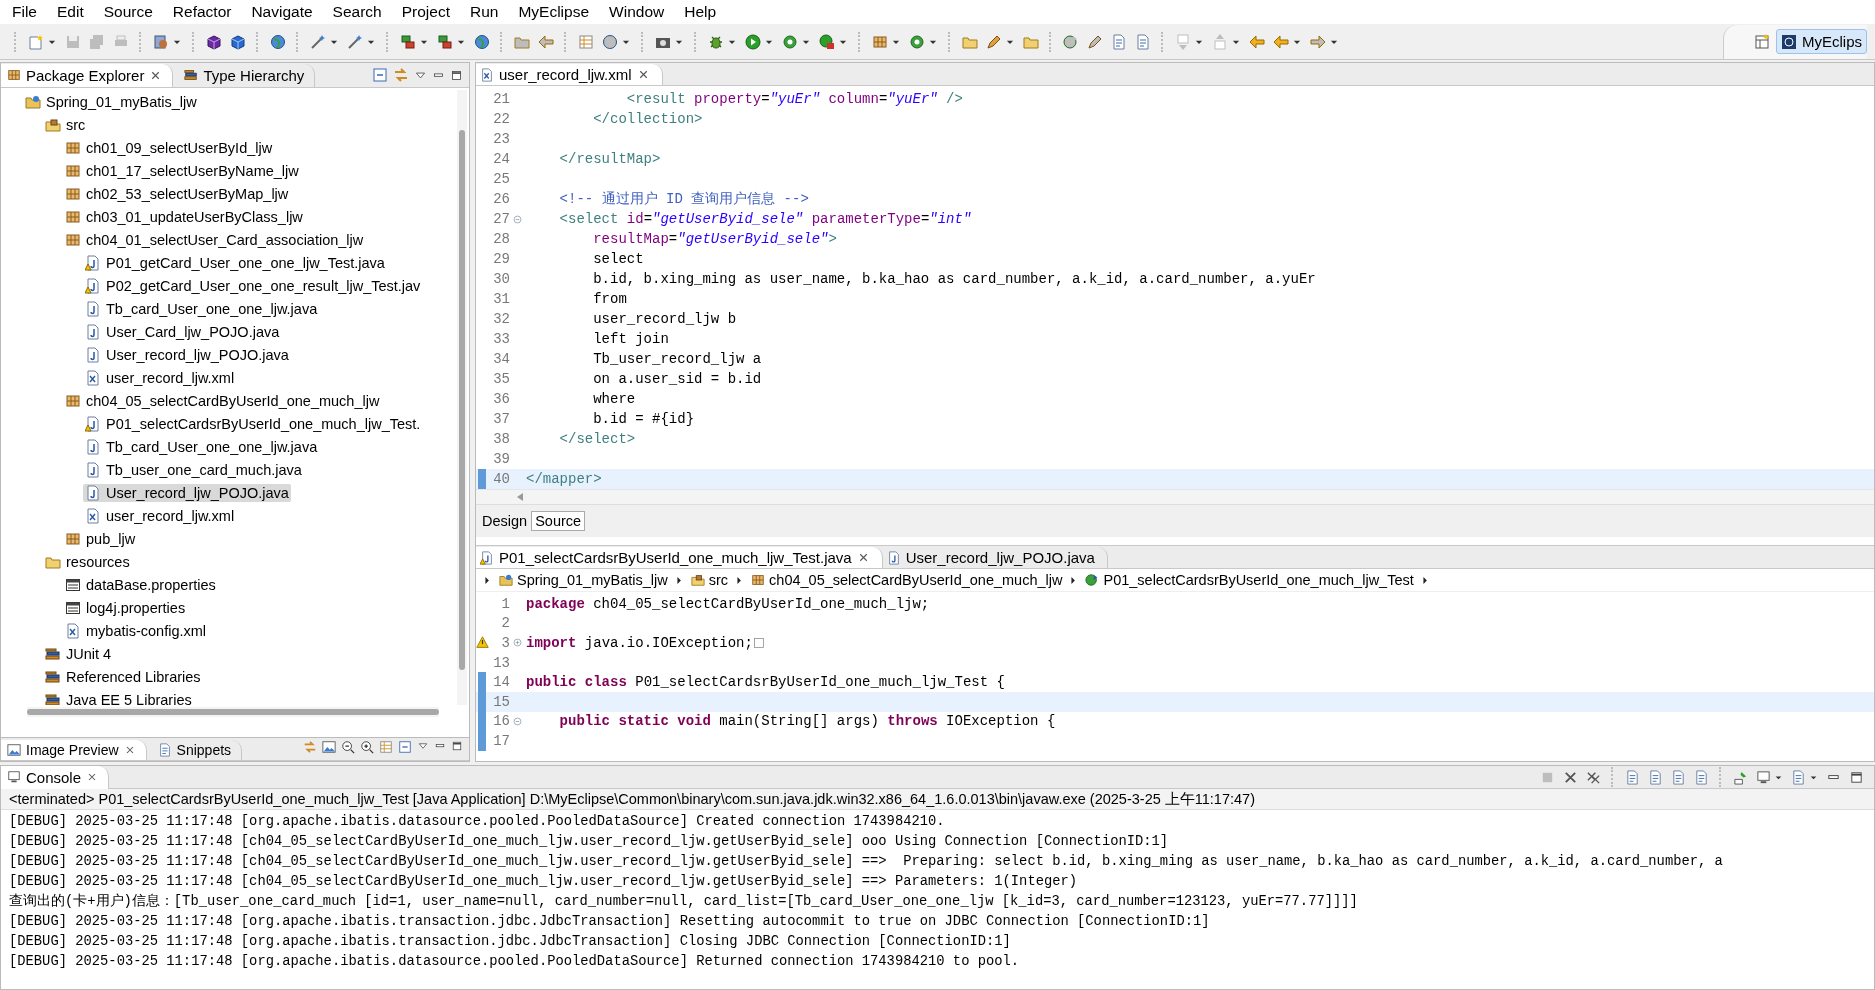 This screenshot has height=990, width=1875. Describe the element at coordinates (505, 521) in the screenshot. I see `view-tab: Design` at that location.